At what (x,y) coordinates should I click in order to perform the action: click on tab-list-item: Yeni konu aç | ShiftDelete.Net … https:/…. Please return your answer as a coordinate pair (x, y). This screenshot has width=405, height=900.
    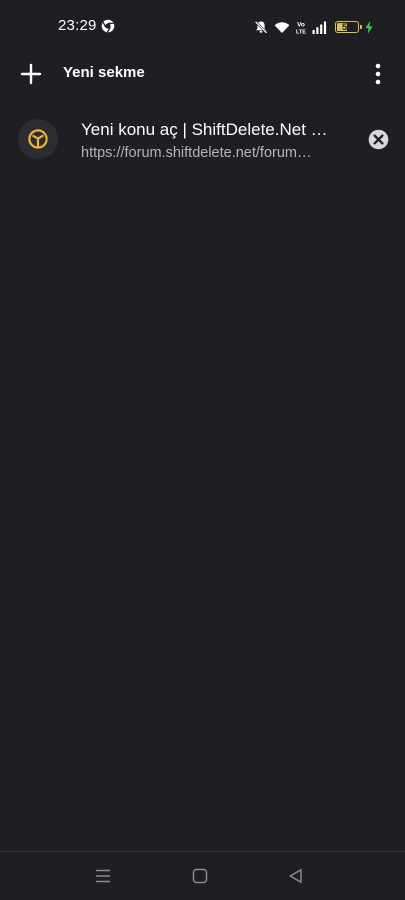
    Looking at the image, I should click on (202, 141).